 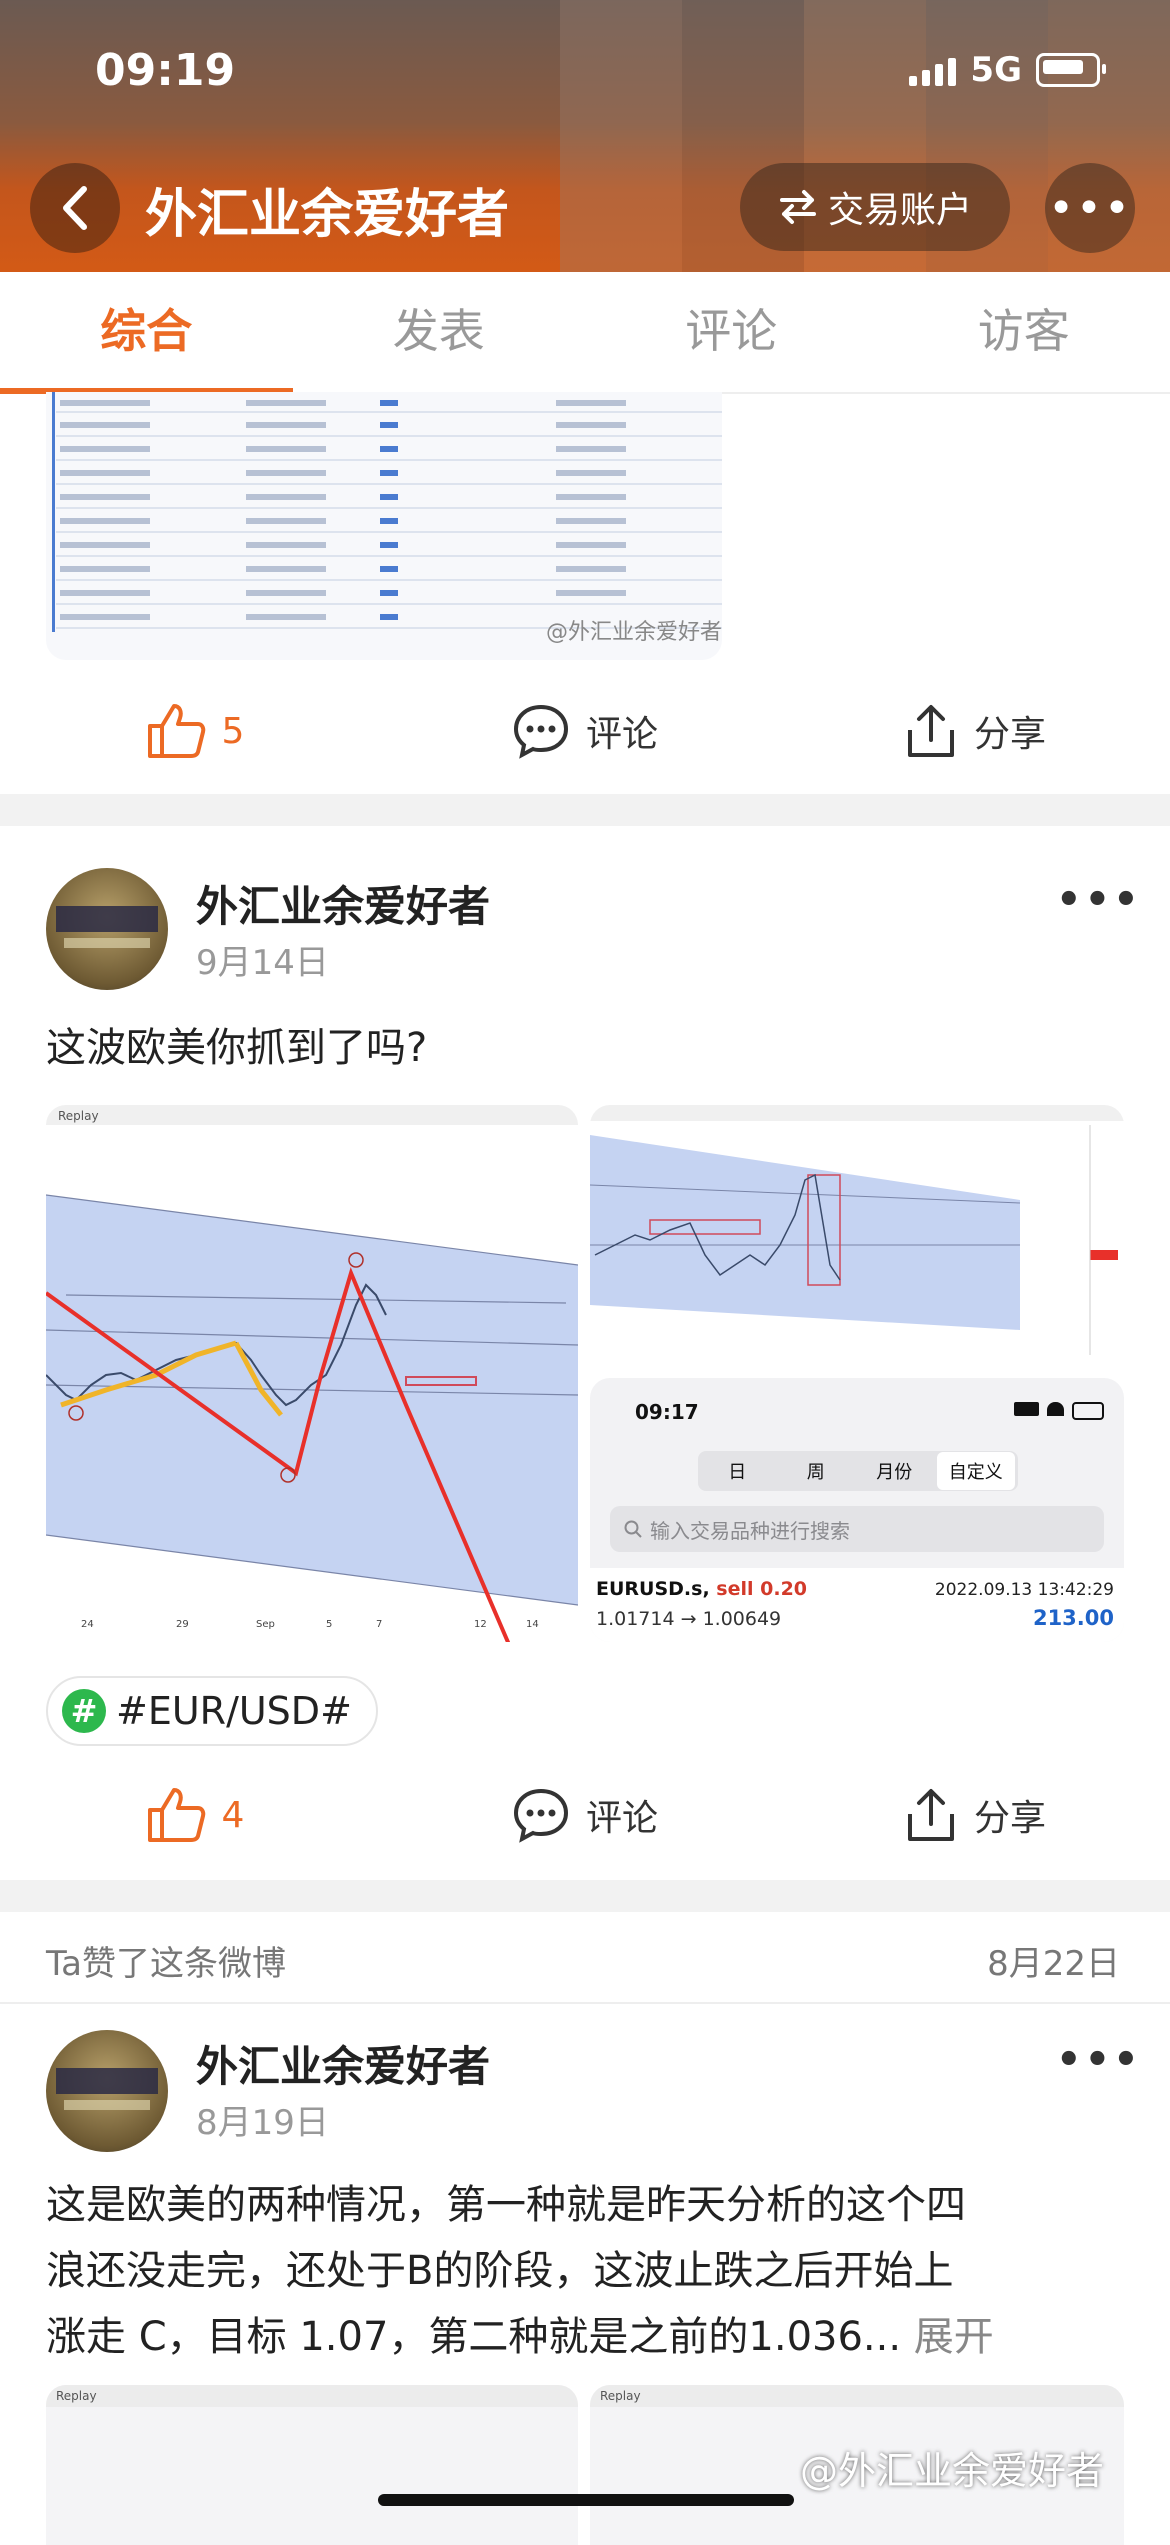 I want to click on trade-side: sell 0.20, so click(x=761, y=1589).